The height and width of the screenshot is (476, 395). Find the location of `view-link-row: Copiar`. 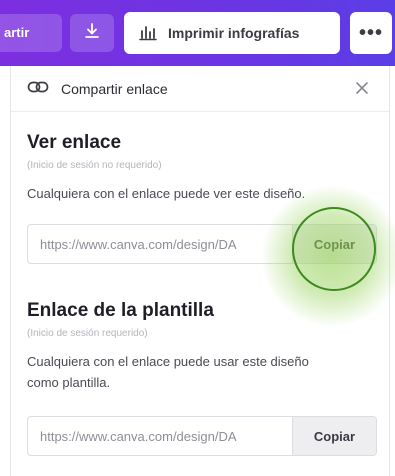

view-link-row: Copiar is located at coordinates (202, 244).